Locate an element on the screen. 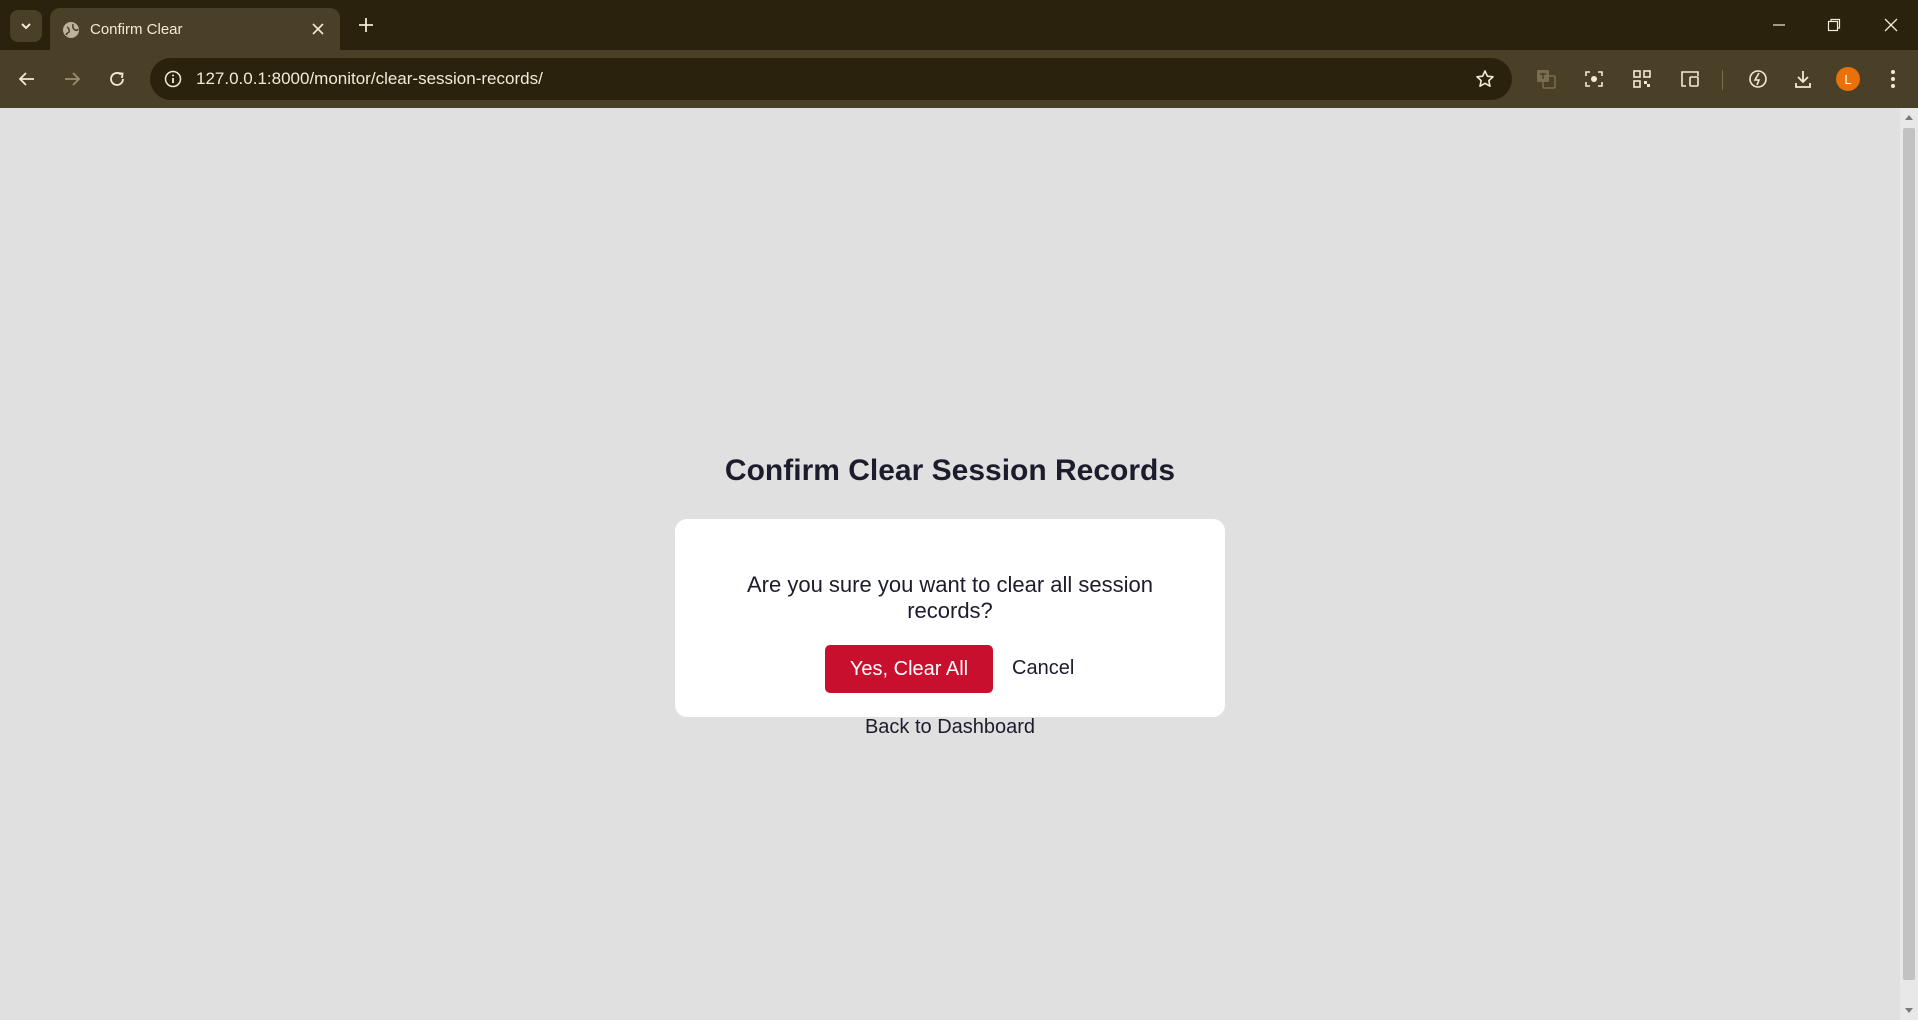  confirm-clear-button: Yes, Clear All is located at coordinates (909, 669).